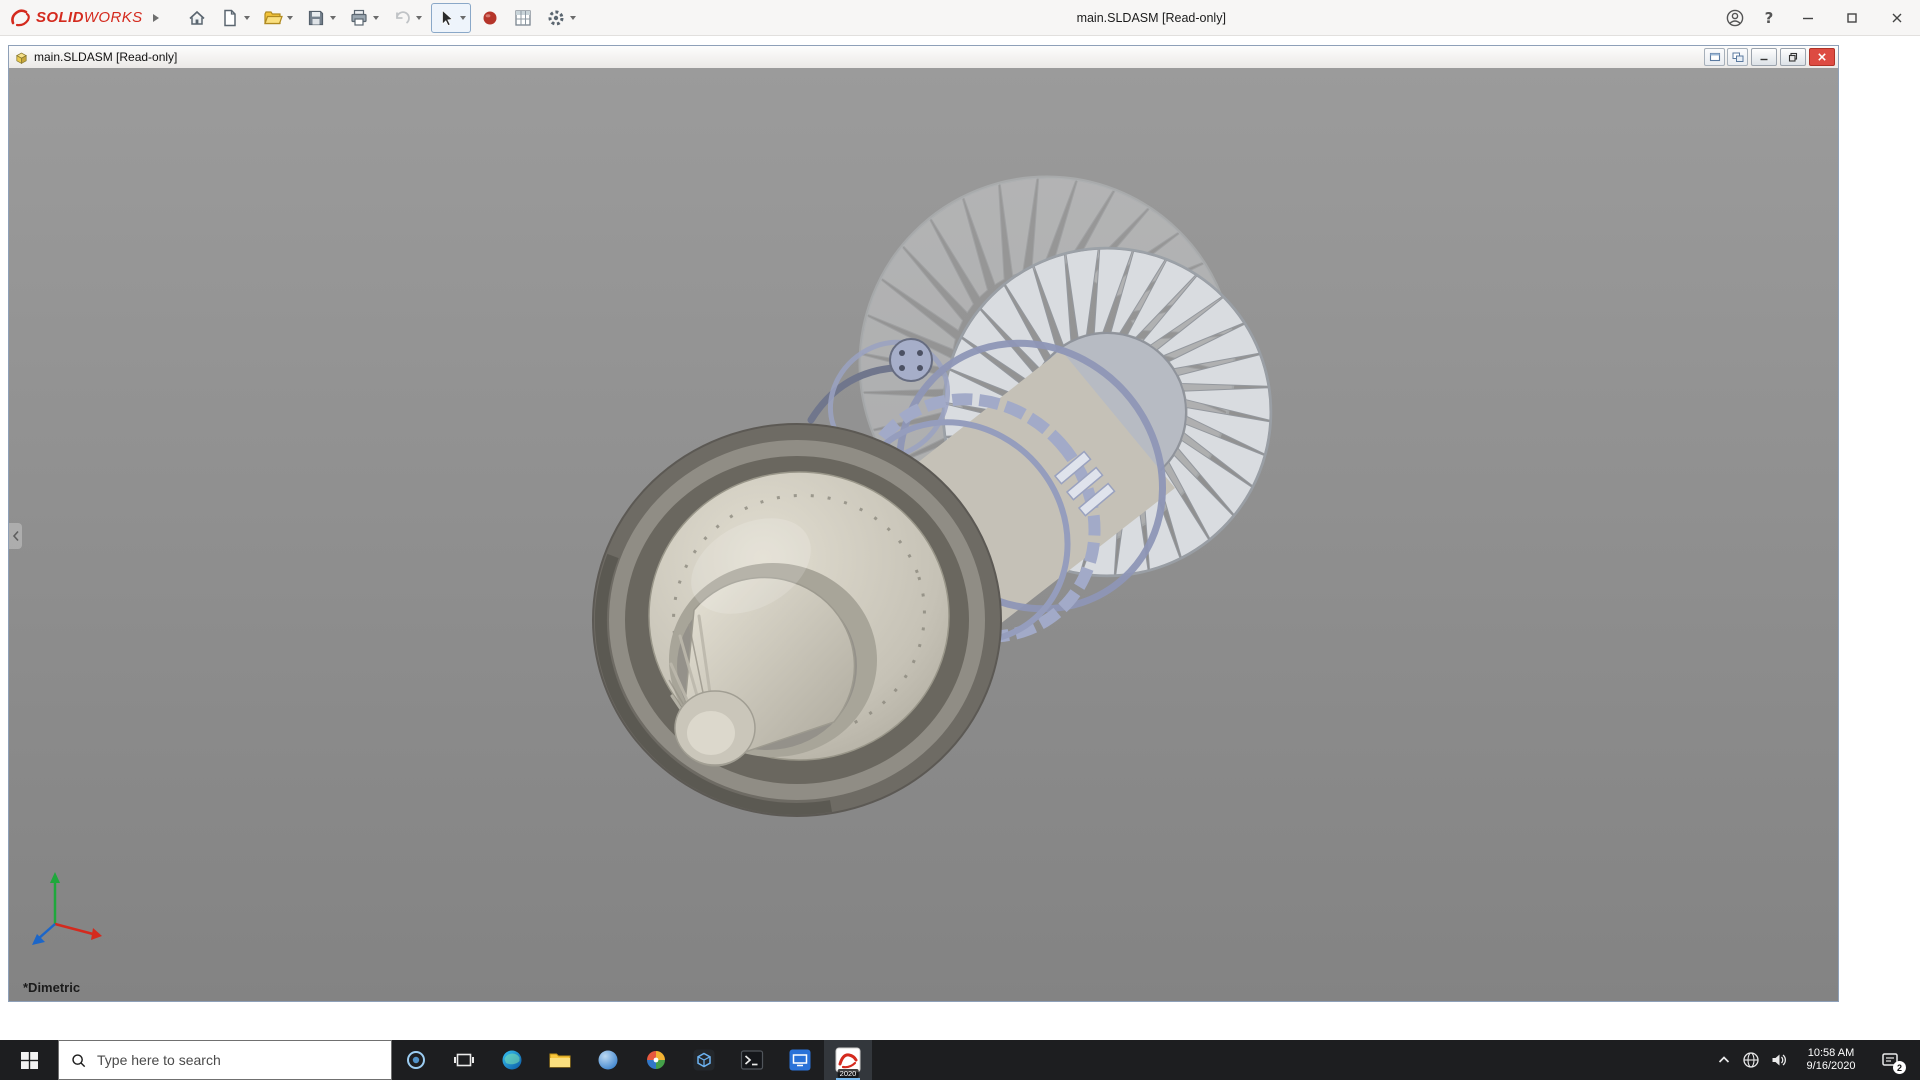  What do you see at coordinates (1831, 1052) in the screenshot?
I see `clock-time: 10:58 AM` at bounding box center [1831, 1052].